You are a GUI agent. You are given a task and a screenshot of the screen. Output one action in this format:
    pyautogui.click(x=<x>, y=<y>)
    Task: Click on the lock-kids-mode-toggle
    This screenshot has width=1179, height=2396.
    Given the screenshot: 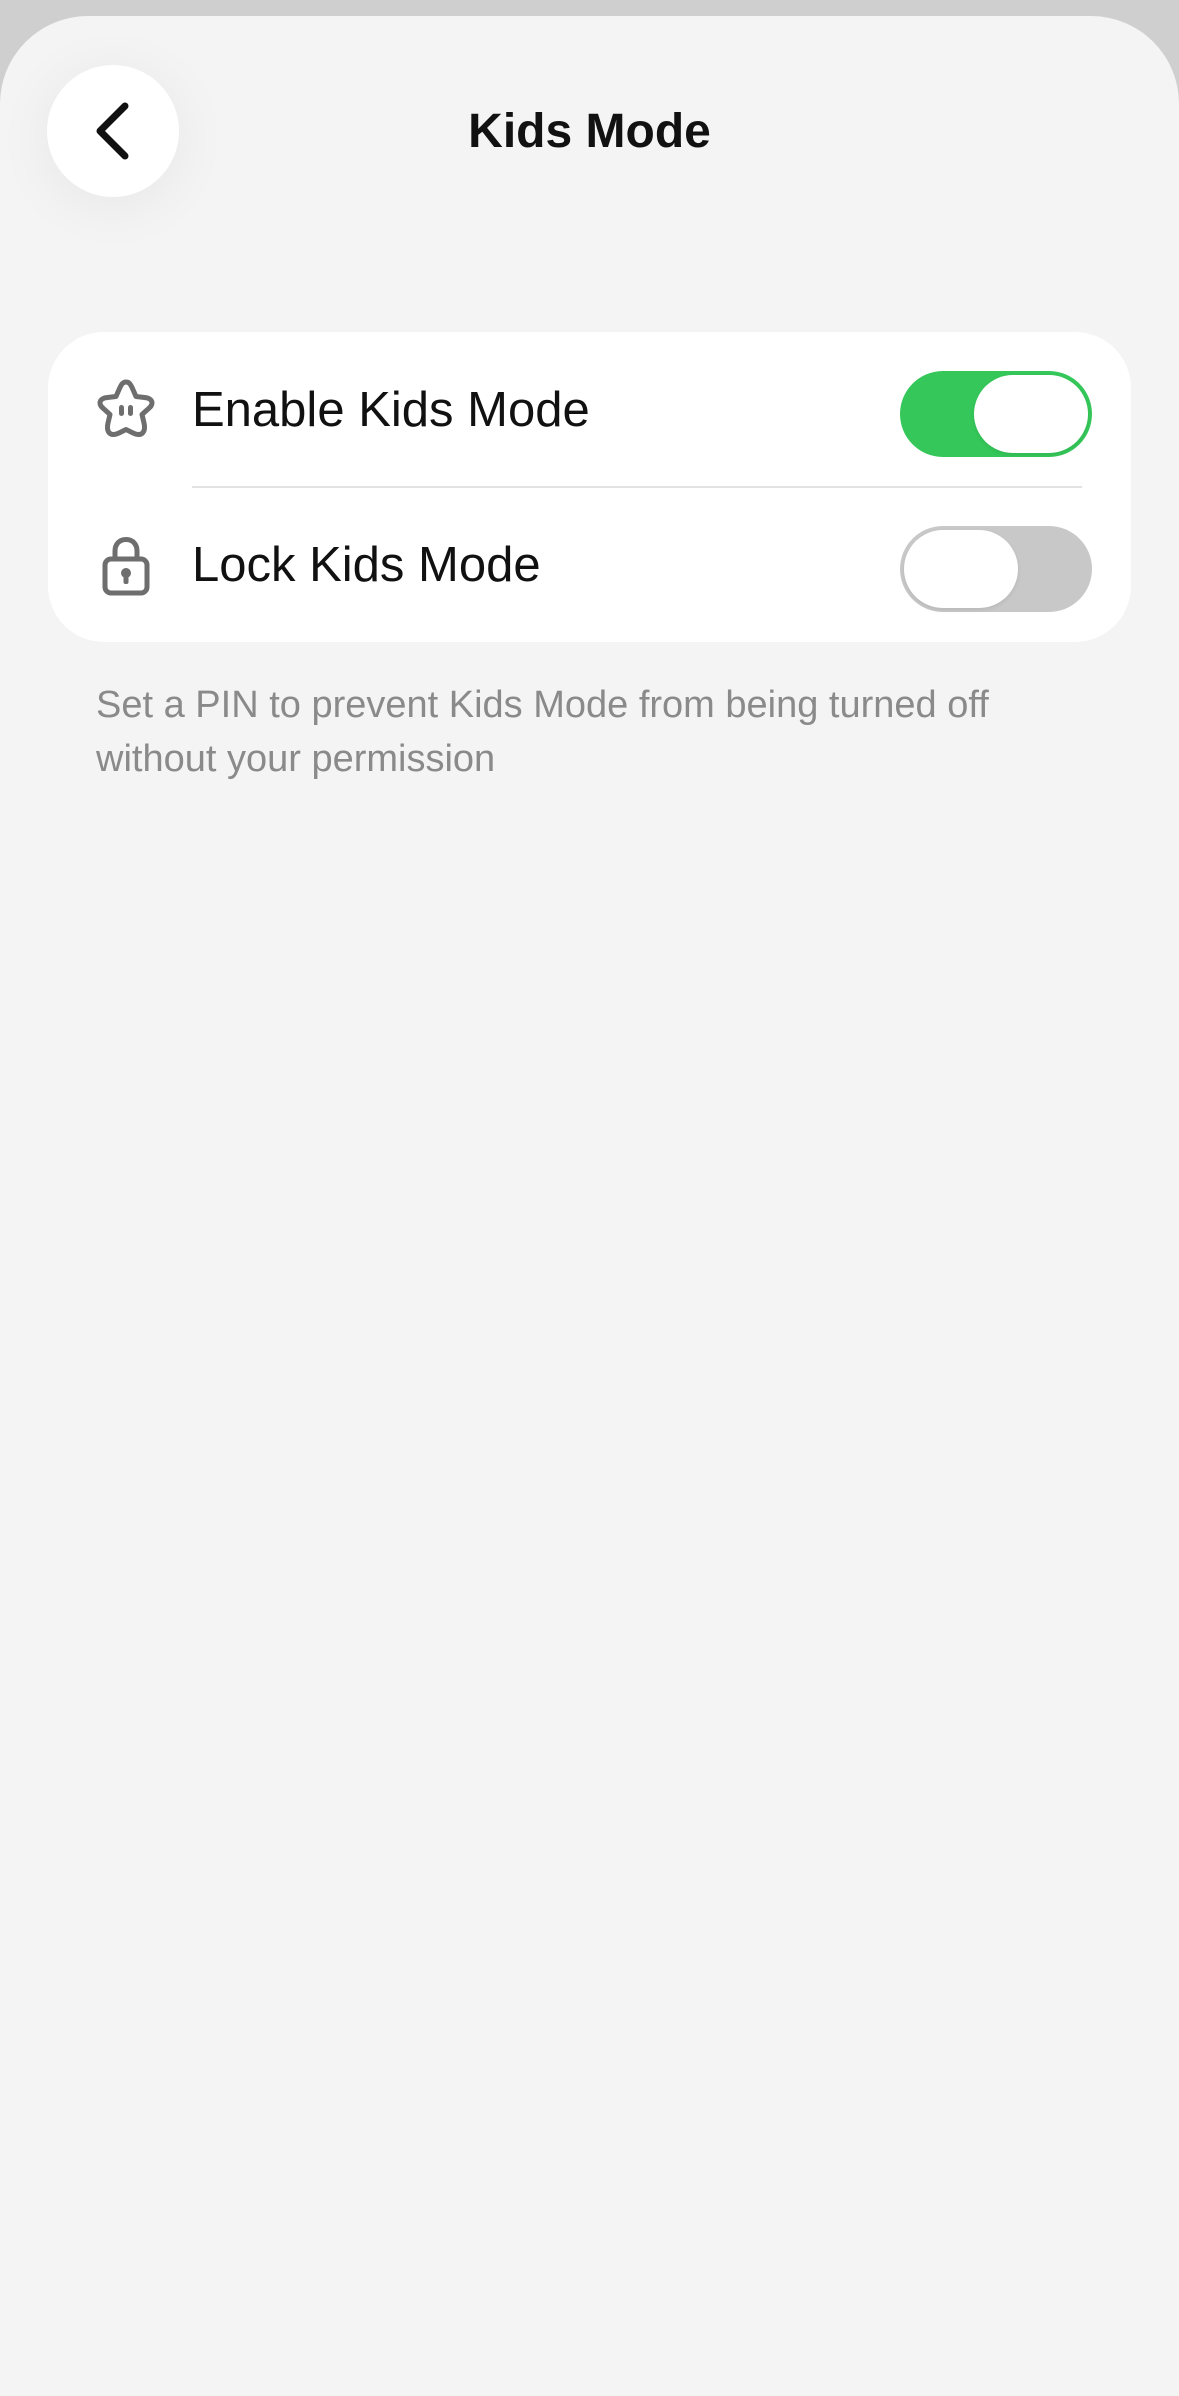 What is the action you would take?
    pyautogui.click(x=996, y=569)
    